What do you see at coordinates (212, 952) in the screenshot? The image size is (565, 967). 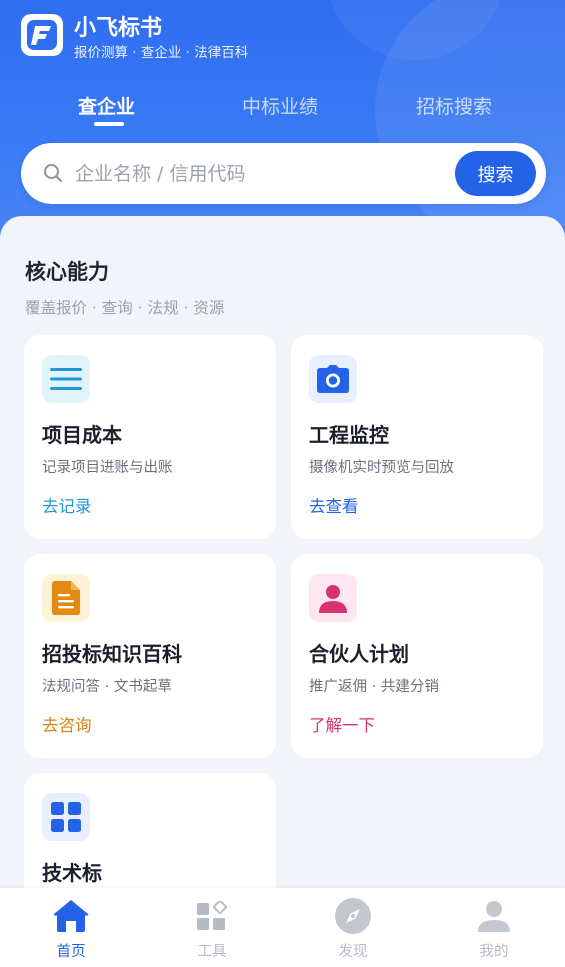 I see `nav-label: 工具` at bounding box center [212, 952].